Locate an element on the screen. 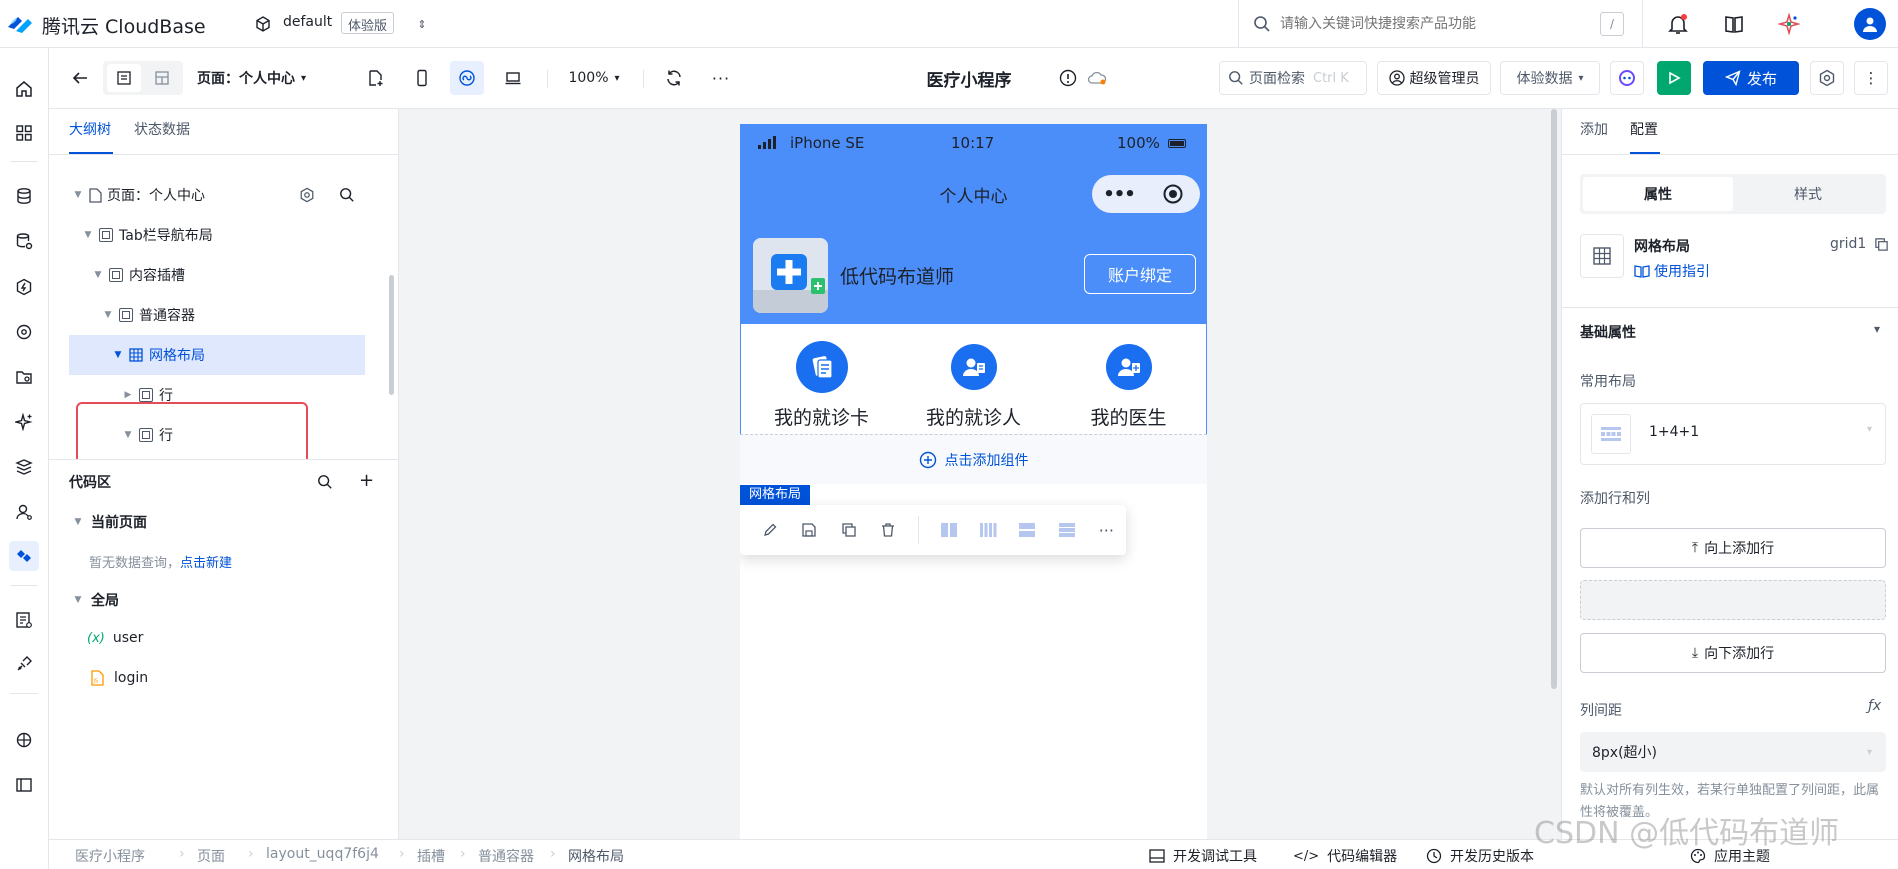 This screenshot has width=1898, height=869. seg-props: 属性 is located at coordinates (1658, 194).